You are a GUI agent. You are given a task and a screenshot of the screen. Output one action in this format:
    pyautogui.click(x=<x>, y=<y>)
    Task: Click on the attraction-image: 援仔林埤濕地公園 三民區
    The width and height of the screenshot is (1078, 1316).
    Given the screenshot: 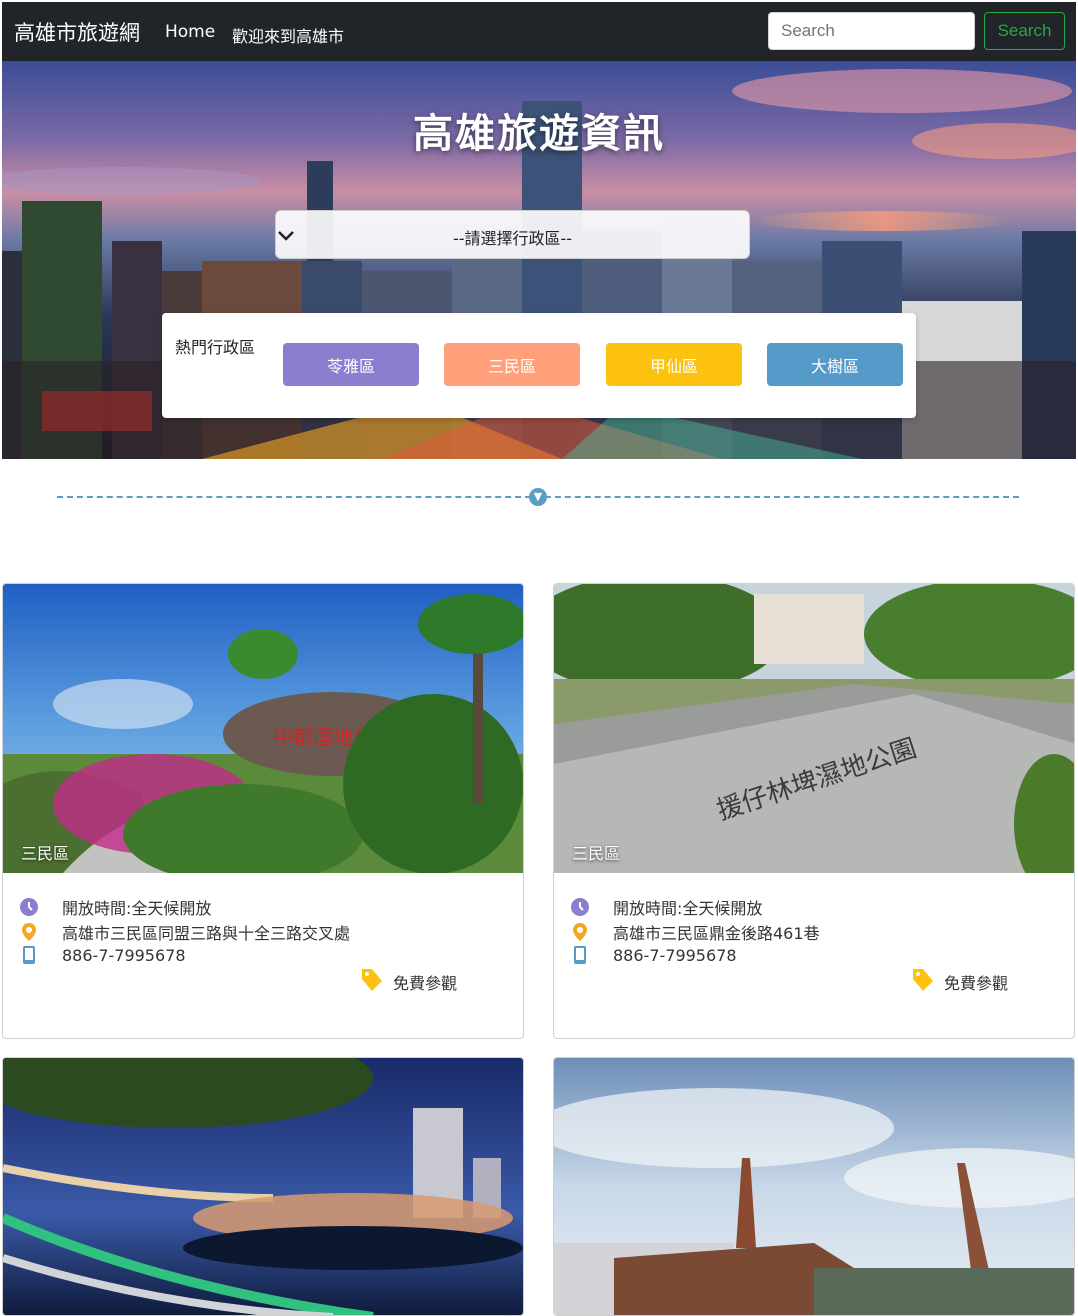 What is the action you would take?
    pyautogui.click(x=814, y=728)
    